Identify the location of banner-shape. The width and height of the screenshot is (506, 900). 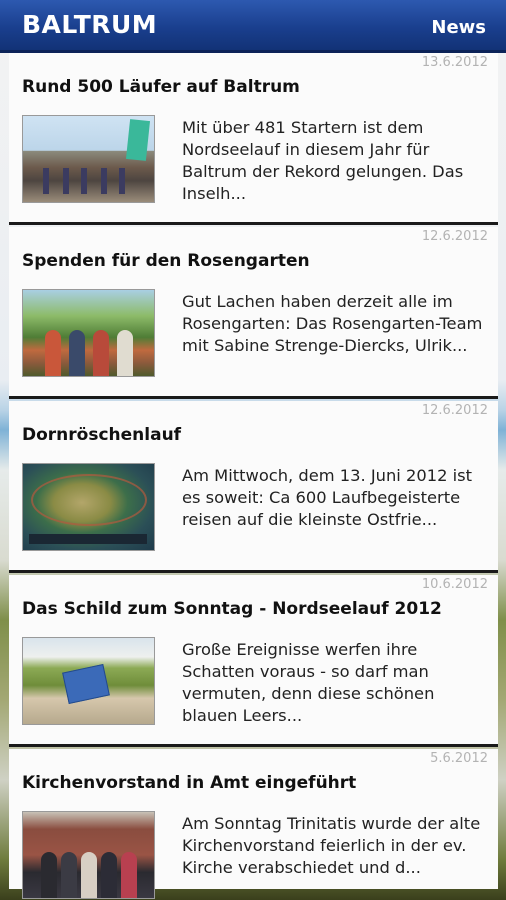
(138, 140).